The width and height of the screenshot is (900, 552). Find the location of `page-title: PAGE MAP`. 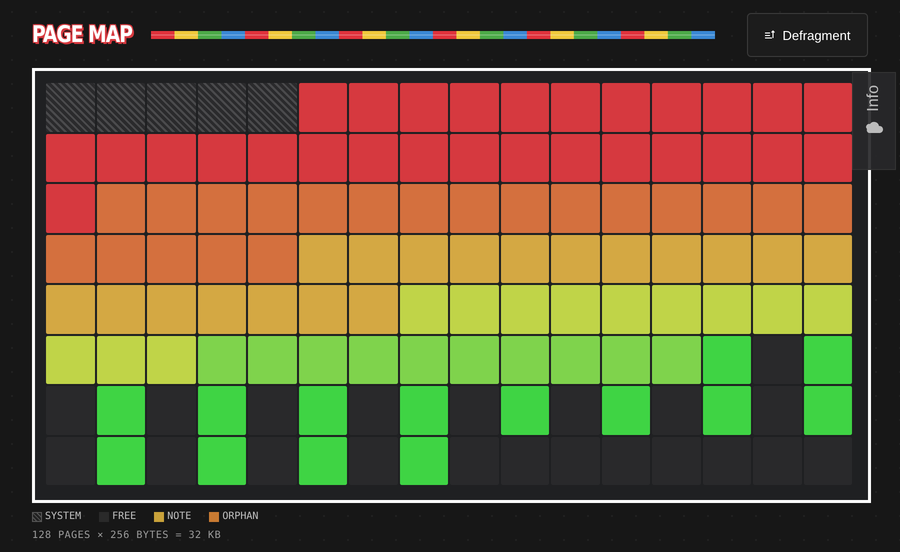

page-title: PAGE MAP is located at coordinates (82, 35).